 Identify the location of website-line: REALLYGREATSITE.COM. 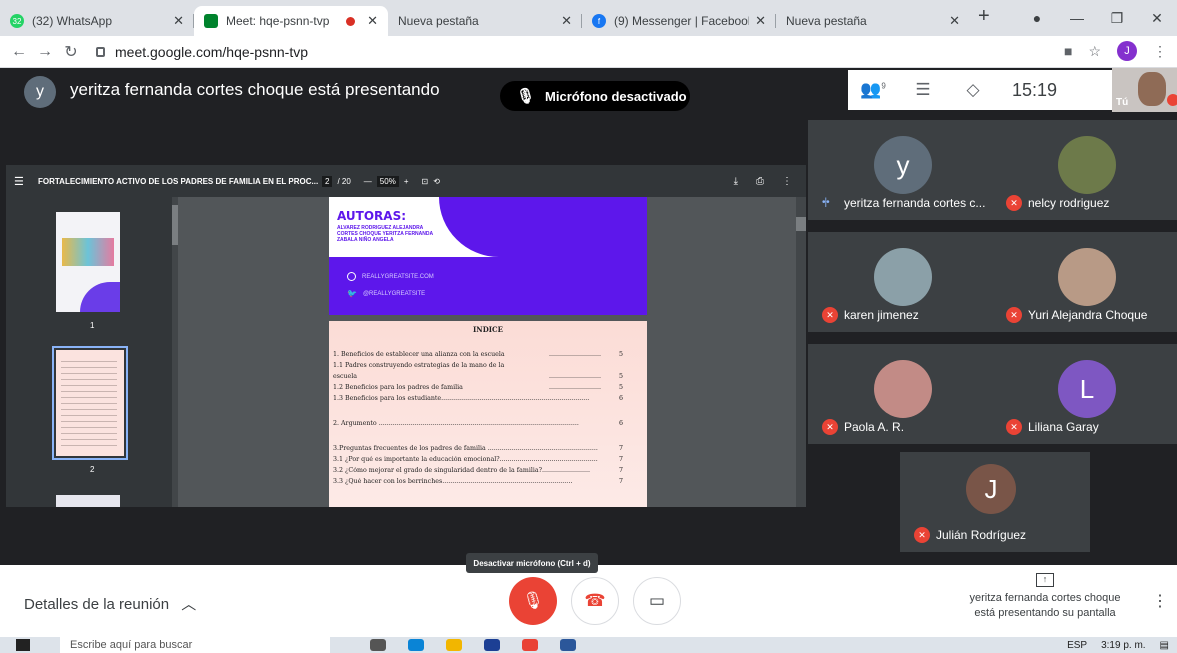
(390, 276).